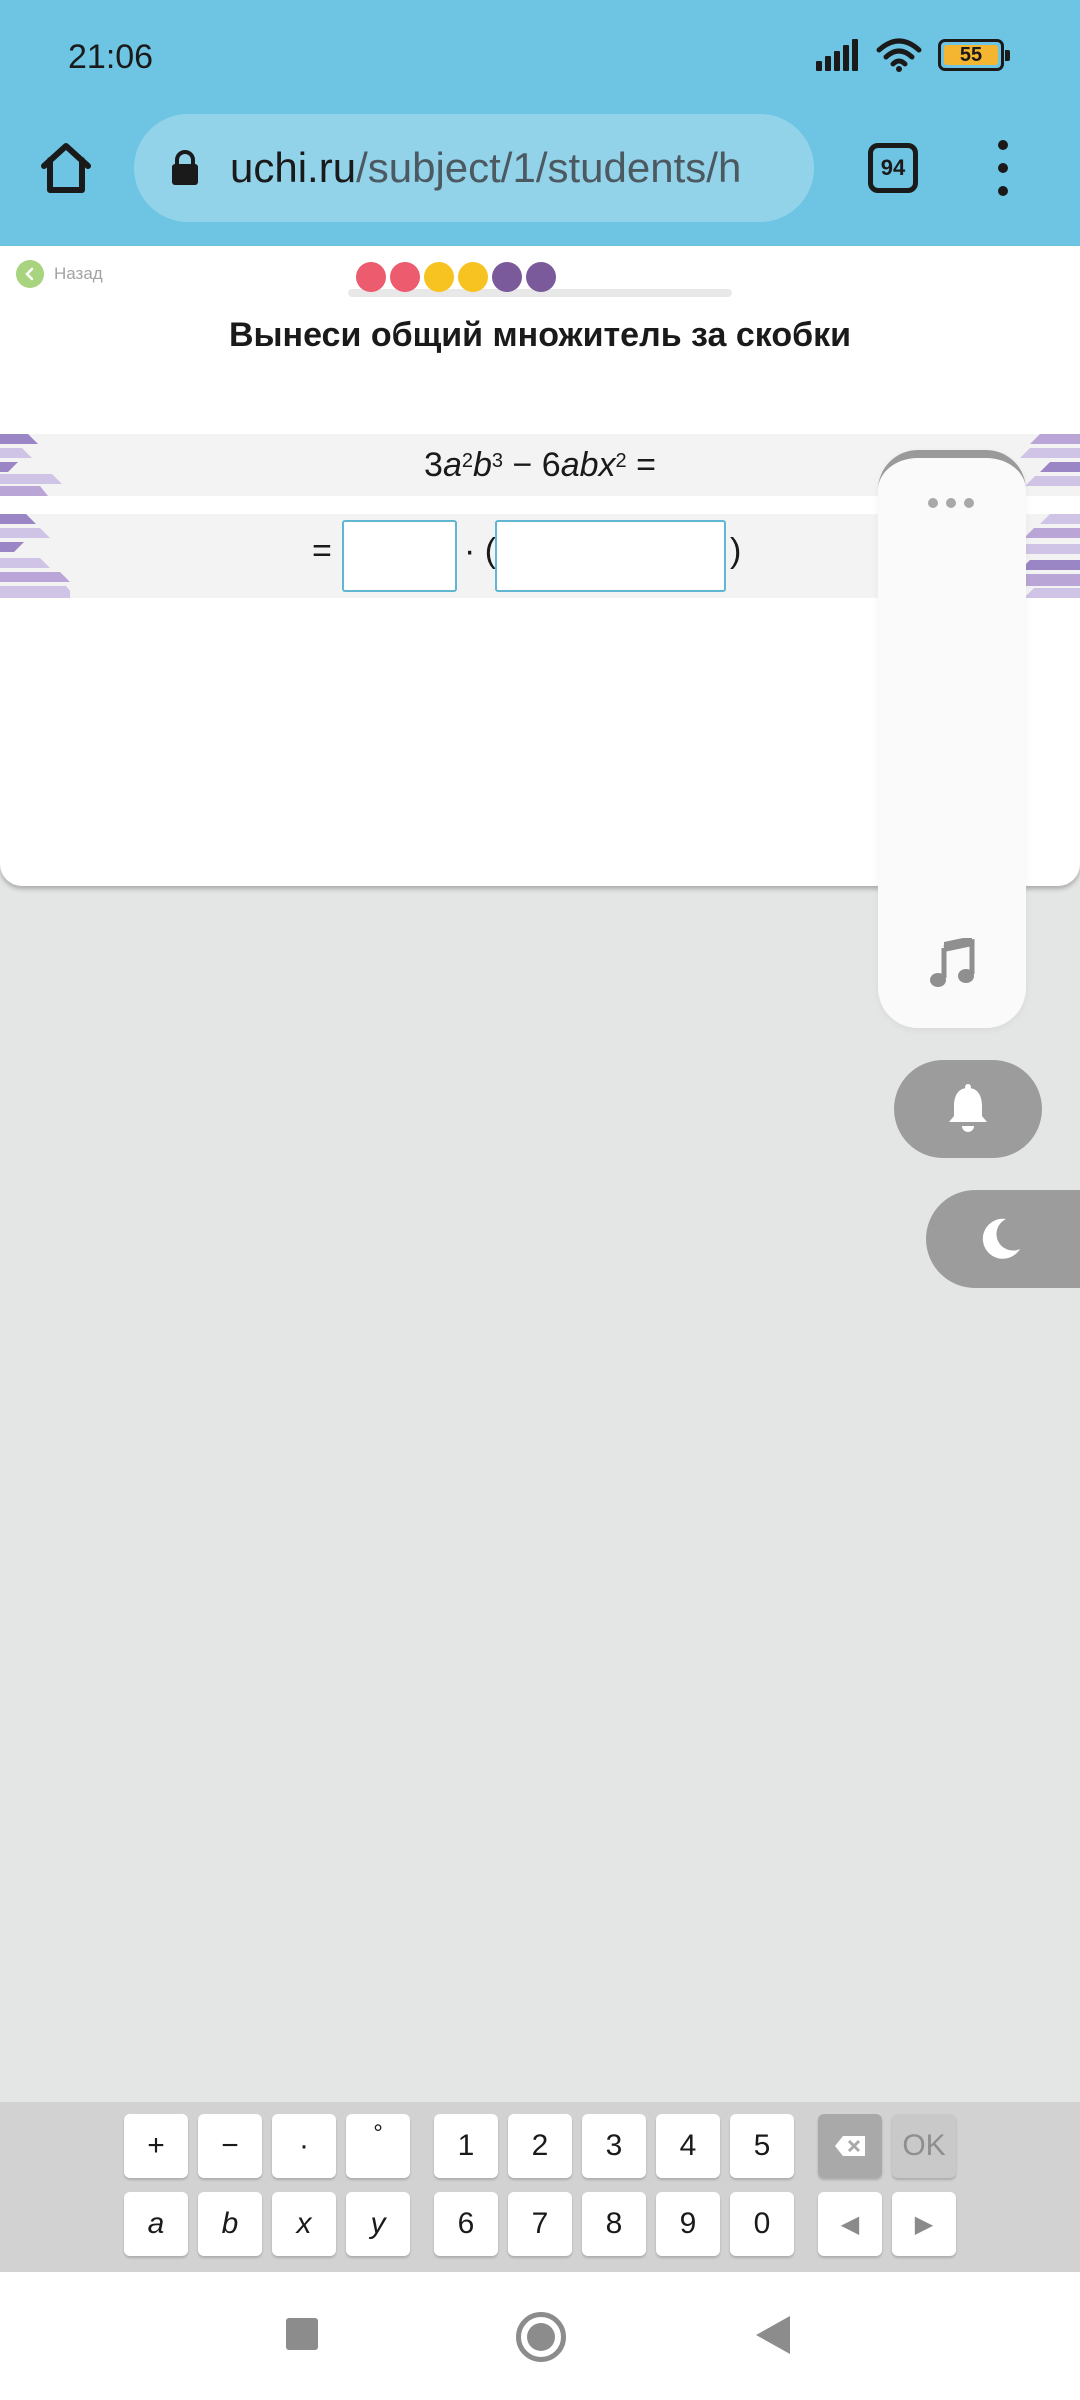  Describe the element at coordinates (899, 55) in the screenshot. I see `wifi-icon` at that location.